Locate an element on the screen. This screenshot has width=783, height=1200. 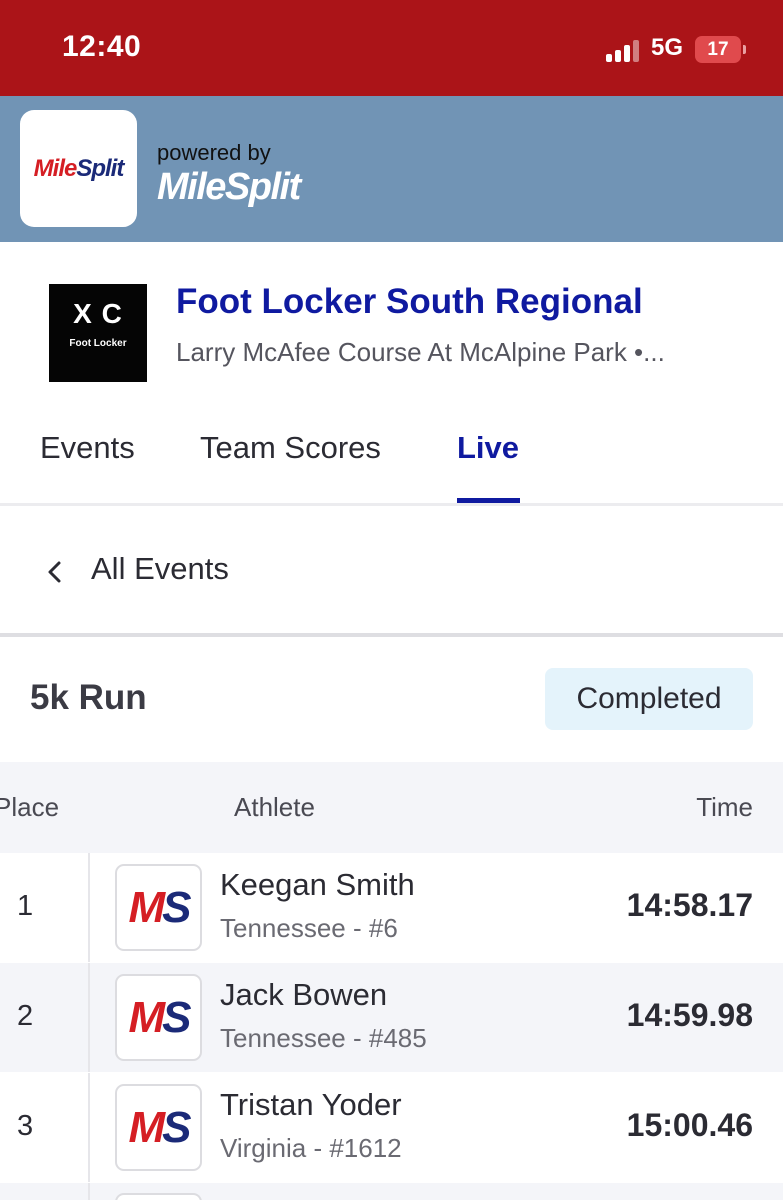
results-table-header: Place Athlete Time is located at coordinates (391, 807).